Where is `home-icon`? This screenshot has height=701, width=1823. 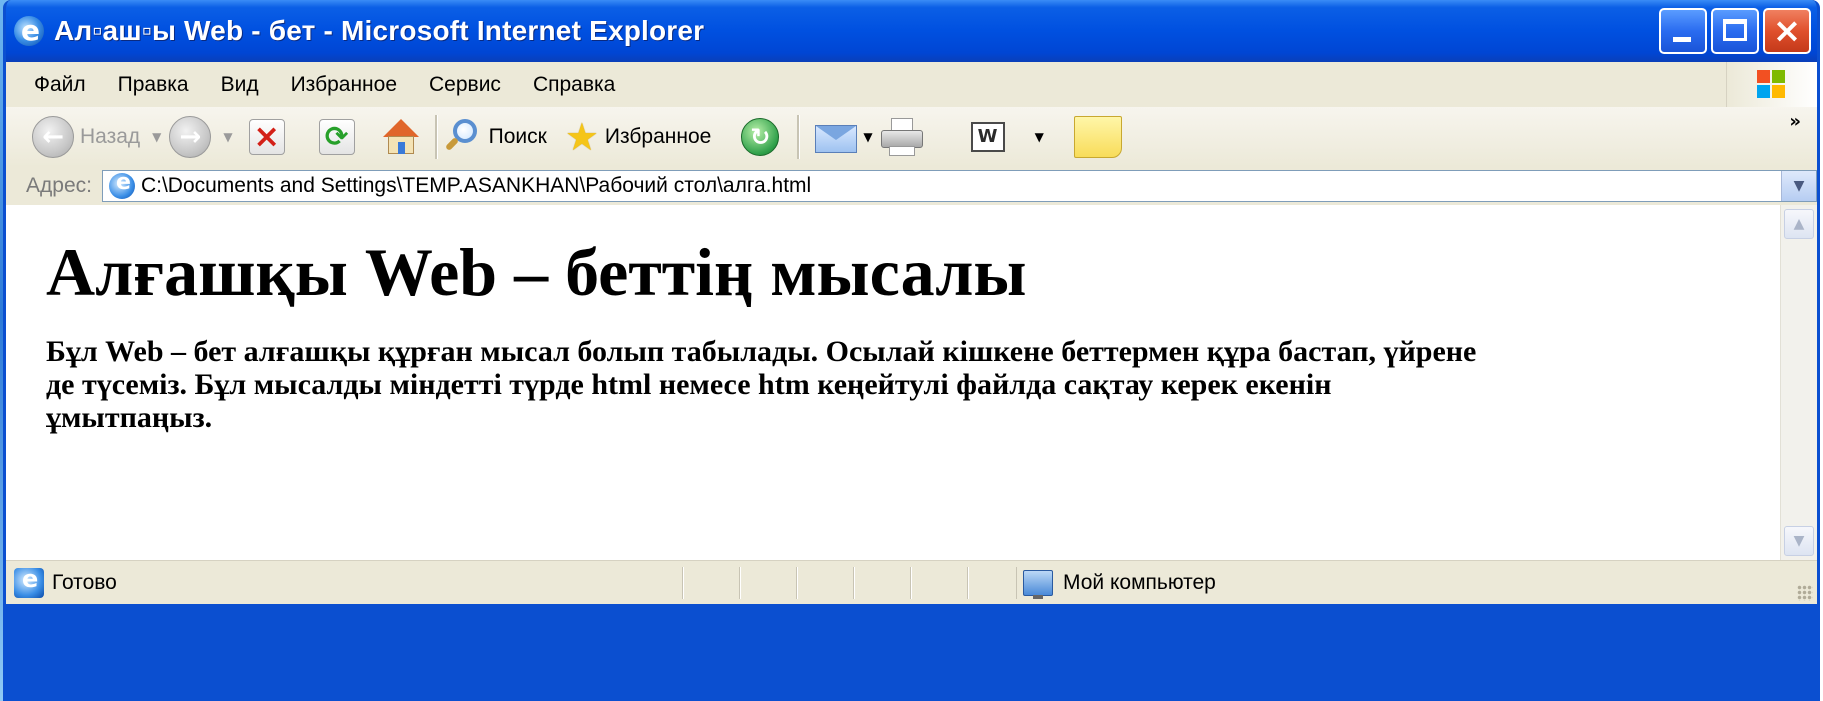
home-icon is located at coordinates (401, 137).